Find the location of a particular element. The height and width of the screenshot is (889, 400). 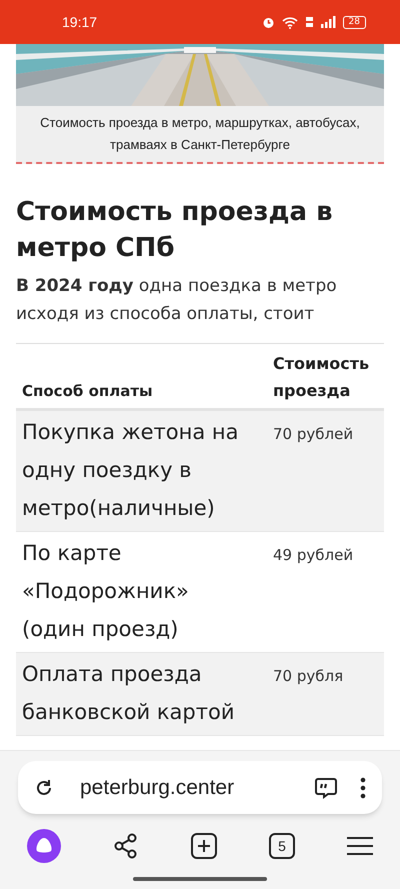

article-paragraph: В 2024 году одна поездка в метро исходя из способа оплаты, стоит is located at coordinates (177, 300).